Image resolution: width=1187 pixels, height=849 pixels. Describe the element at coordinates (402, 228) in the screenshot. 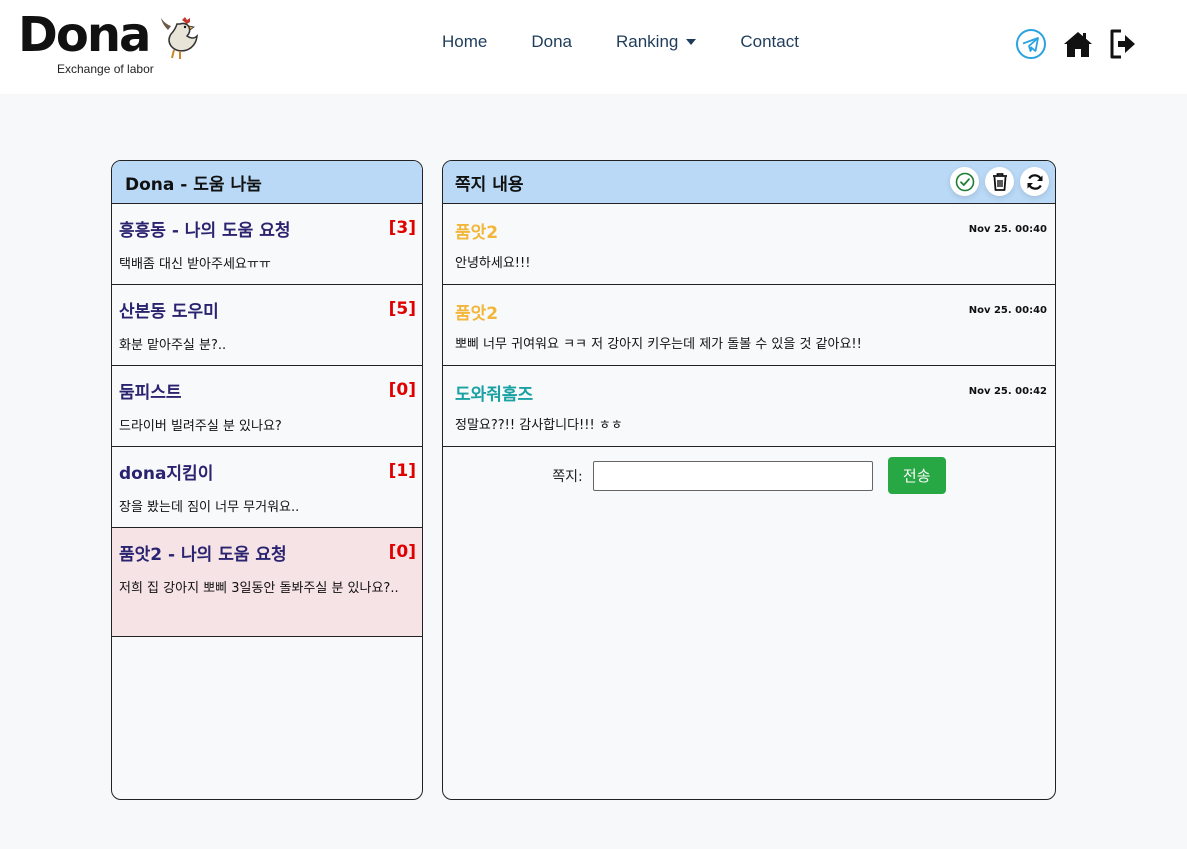

I see `thread-count-badge: [3]` at that location.